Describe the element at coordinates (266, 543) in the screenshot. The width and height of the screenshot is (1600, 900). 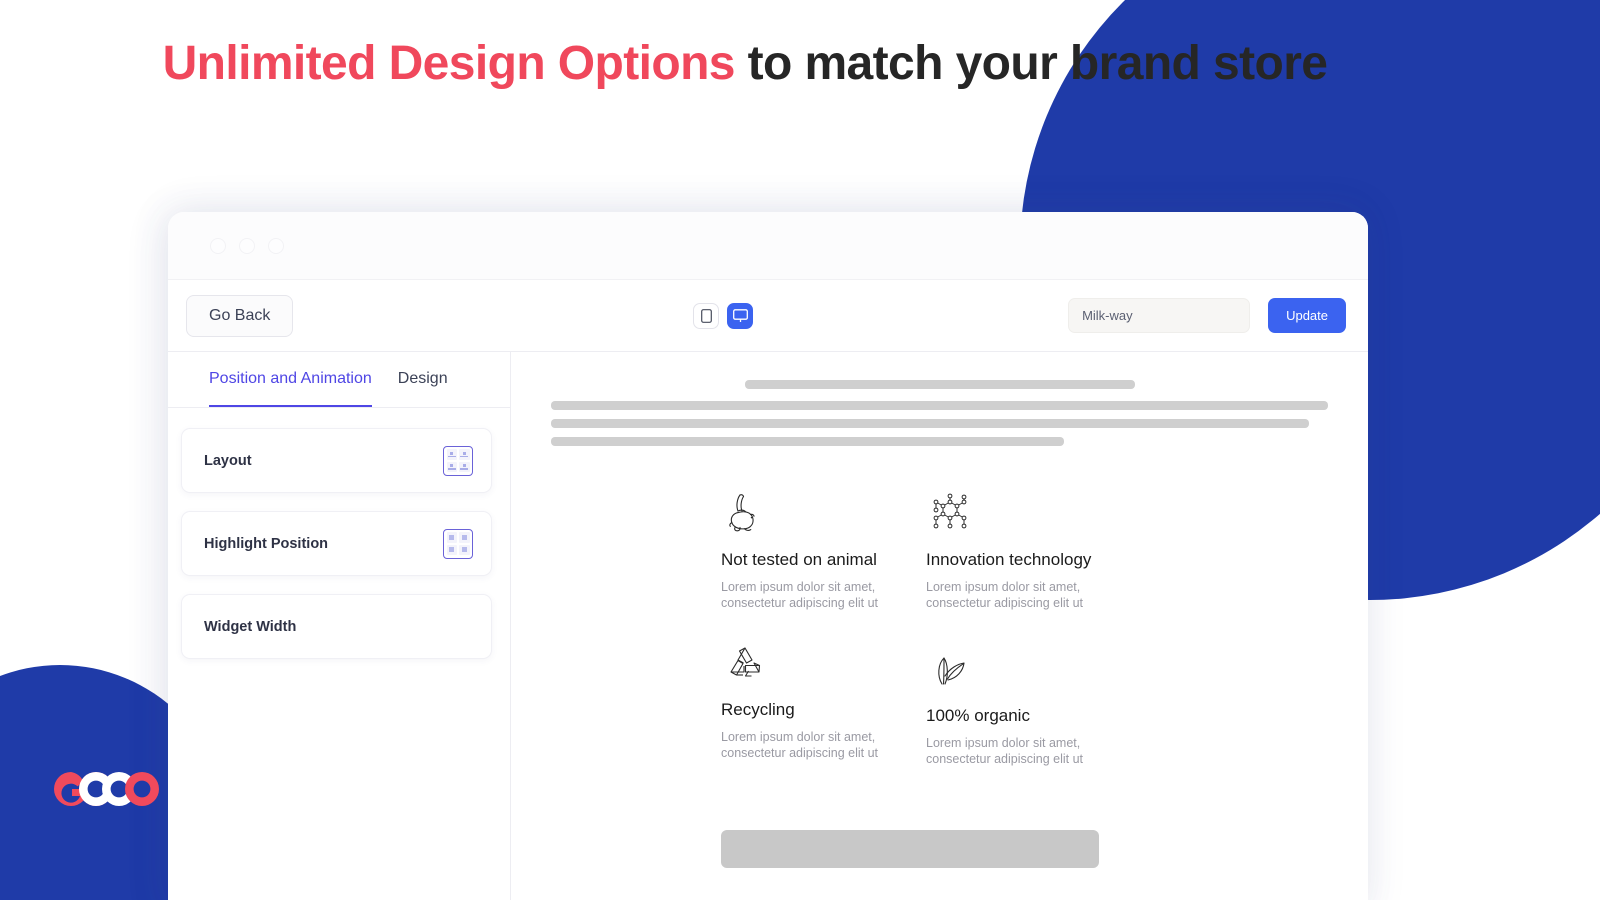
I see `sidebar-card-label: Highlight Position` at that location.